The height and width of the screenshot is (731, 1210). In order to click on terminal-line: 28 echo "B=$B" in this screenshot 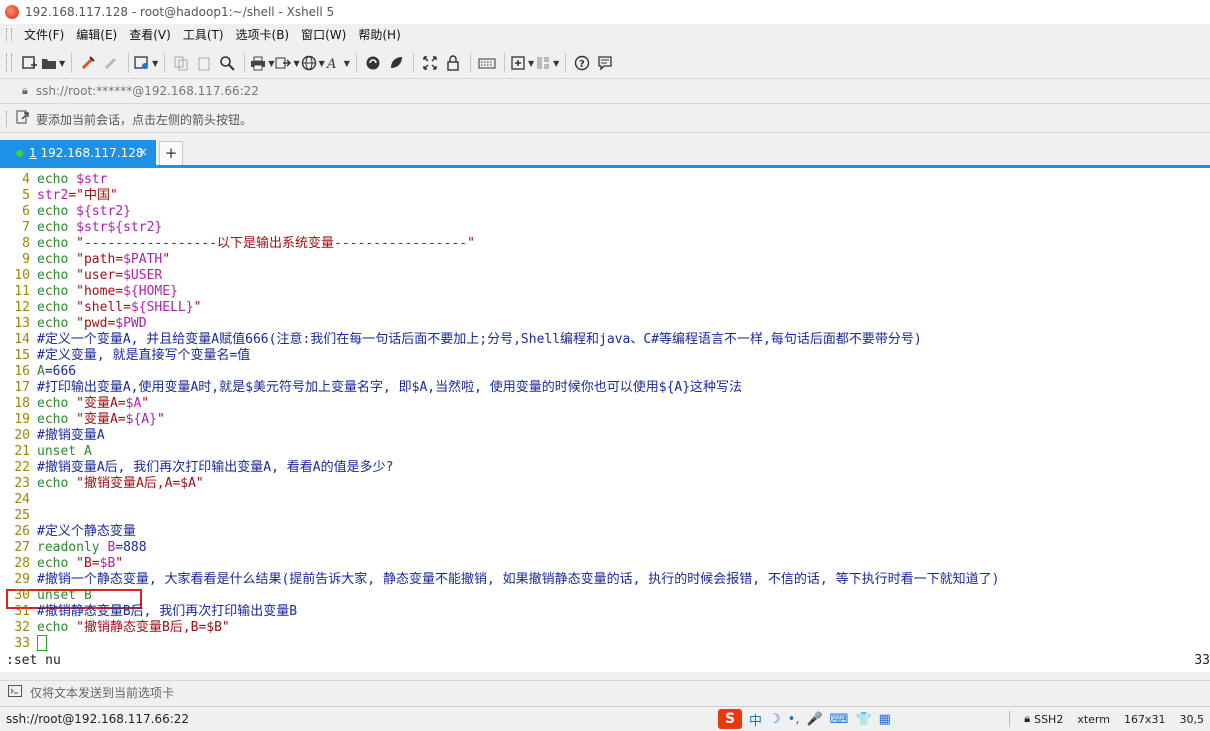, I will do `click(61, 564)`.